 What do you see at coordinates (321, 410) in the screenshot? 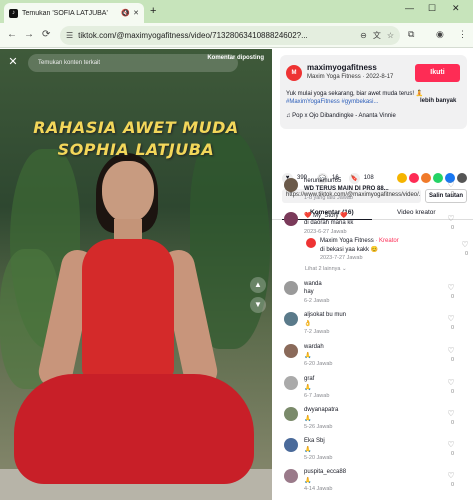
I see `comment-author: dwyanapatra` at bounding box center [321, 410].